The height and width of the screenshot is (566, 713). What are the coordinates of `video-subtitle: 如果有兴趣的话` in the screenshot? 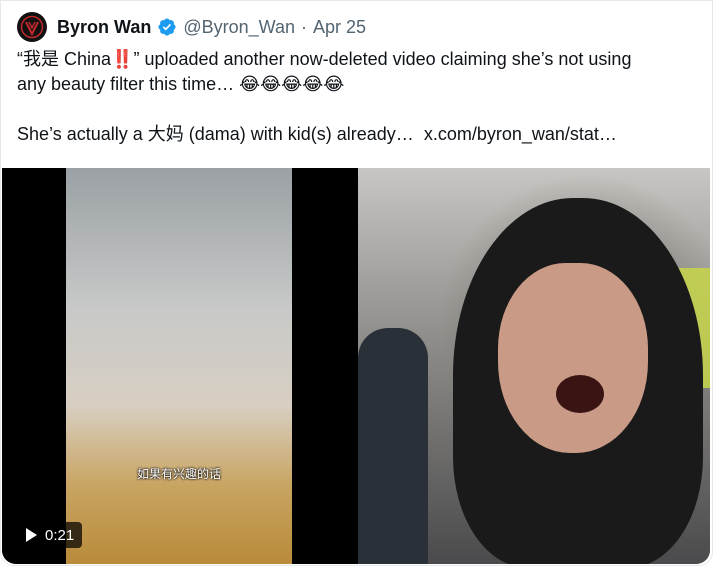 It's located at (178, 474).